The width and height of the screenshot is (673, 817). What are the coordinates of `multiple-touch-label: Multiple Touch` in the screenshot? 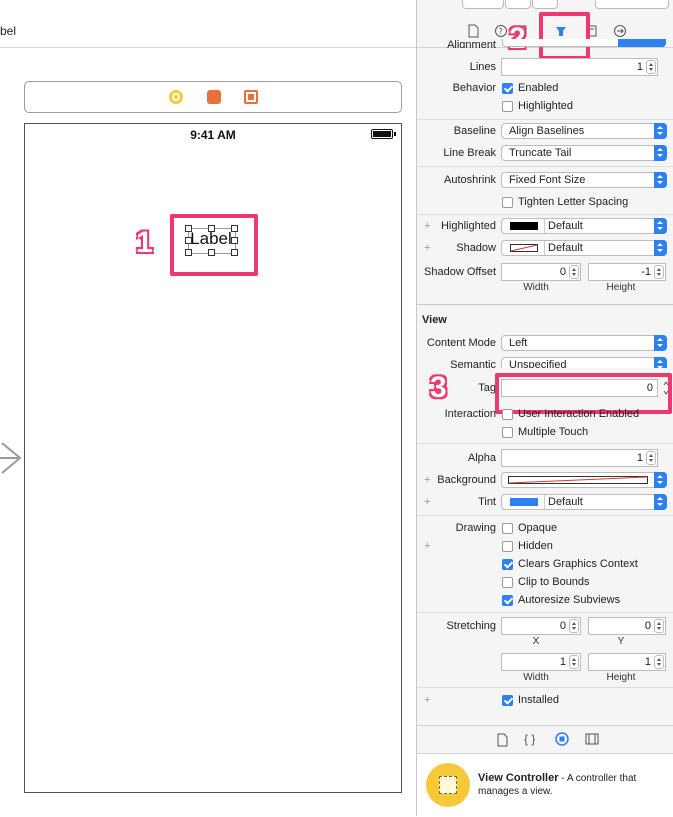 It's located at (553, 432).